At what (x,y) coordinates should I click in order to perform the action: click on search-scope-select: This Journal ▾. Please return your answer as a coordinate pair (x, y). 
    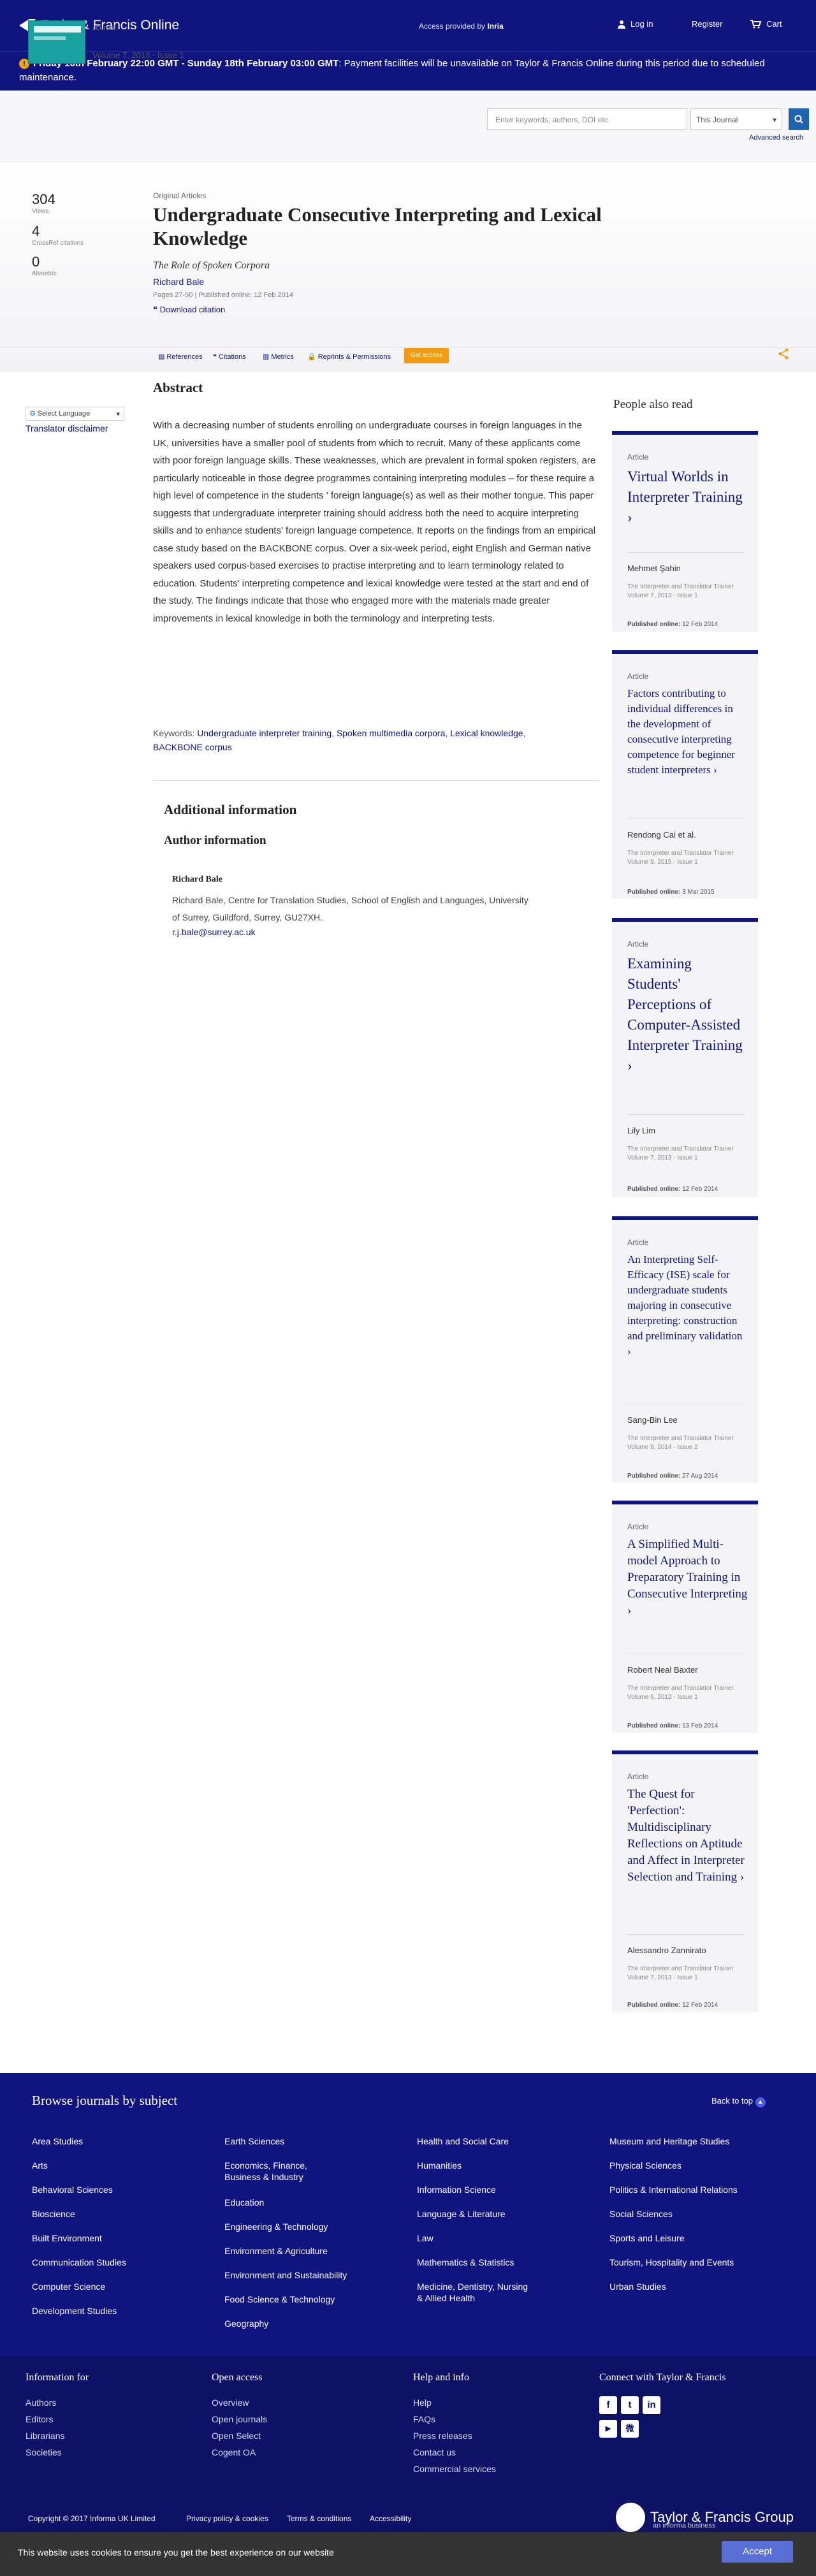
    Looking at the image, I should click on (736, 119).